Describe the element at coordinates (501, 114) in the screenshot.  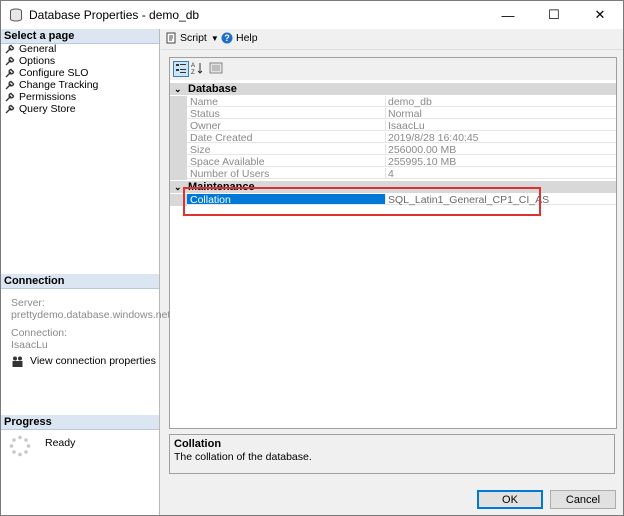
I see `property-value: Normal` at that location.